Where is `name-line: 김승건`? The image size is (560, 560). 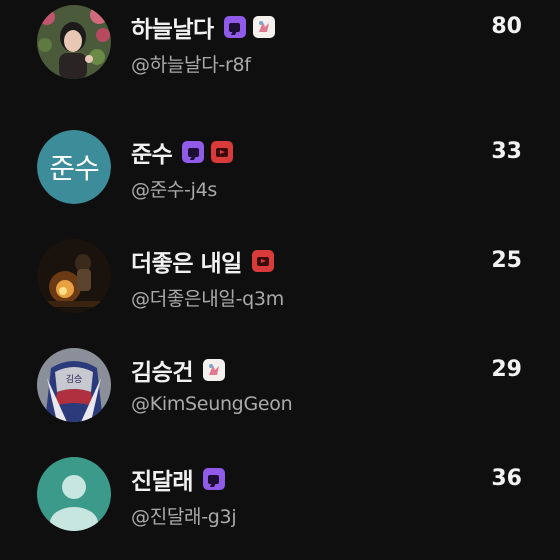 name-line: 김승건 is located at coordinates (178, 370).